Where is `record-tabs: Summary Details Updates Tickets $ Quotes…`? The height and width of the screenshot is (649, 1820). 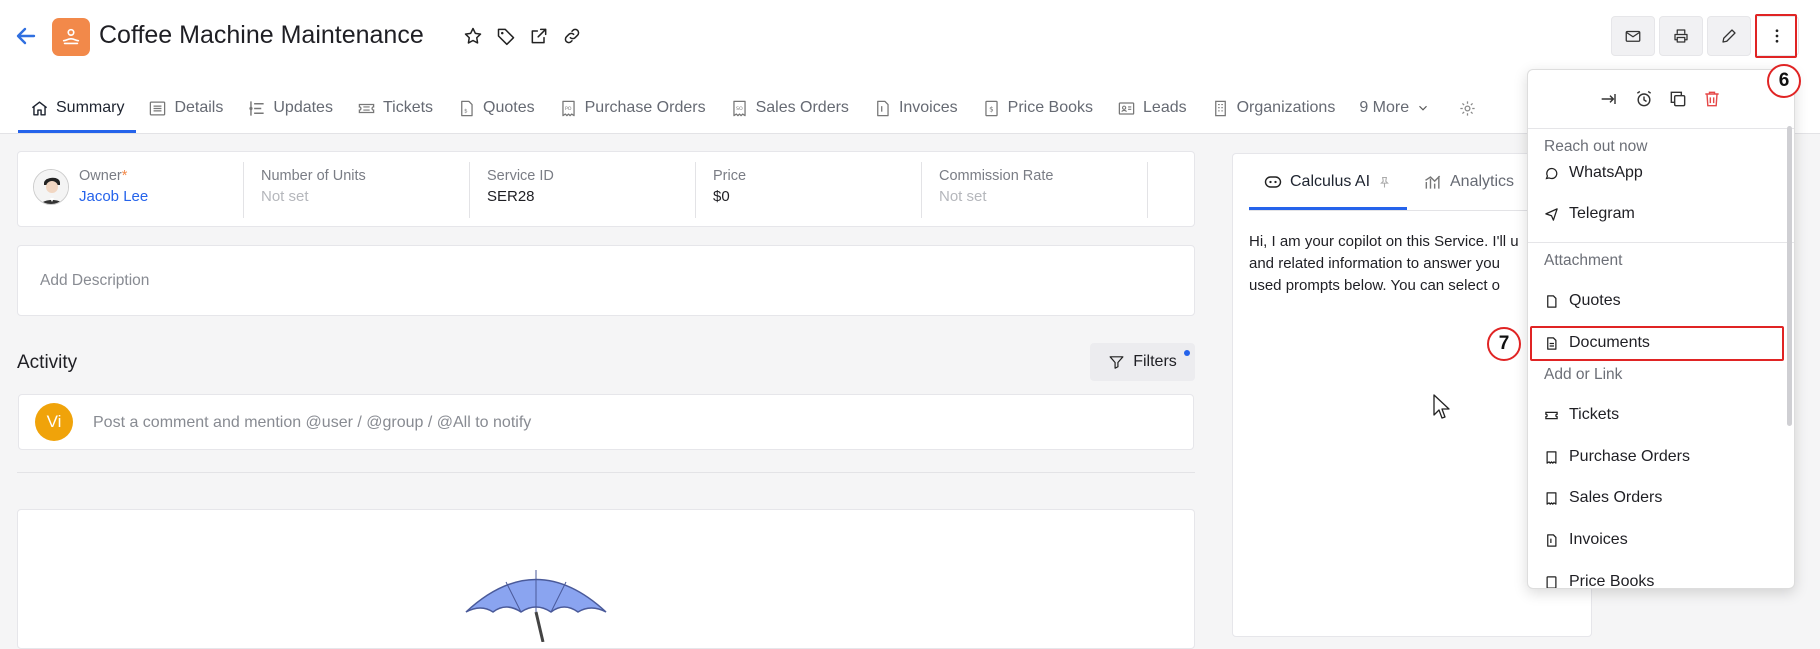 record-tabs: Summary Details Updates Tickets $ Quotes… is located at coordinates (753, 110).